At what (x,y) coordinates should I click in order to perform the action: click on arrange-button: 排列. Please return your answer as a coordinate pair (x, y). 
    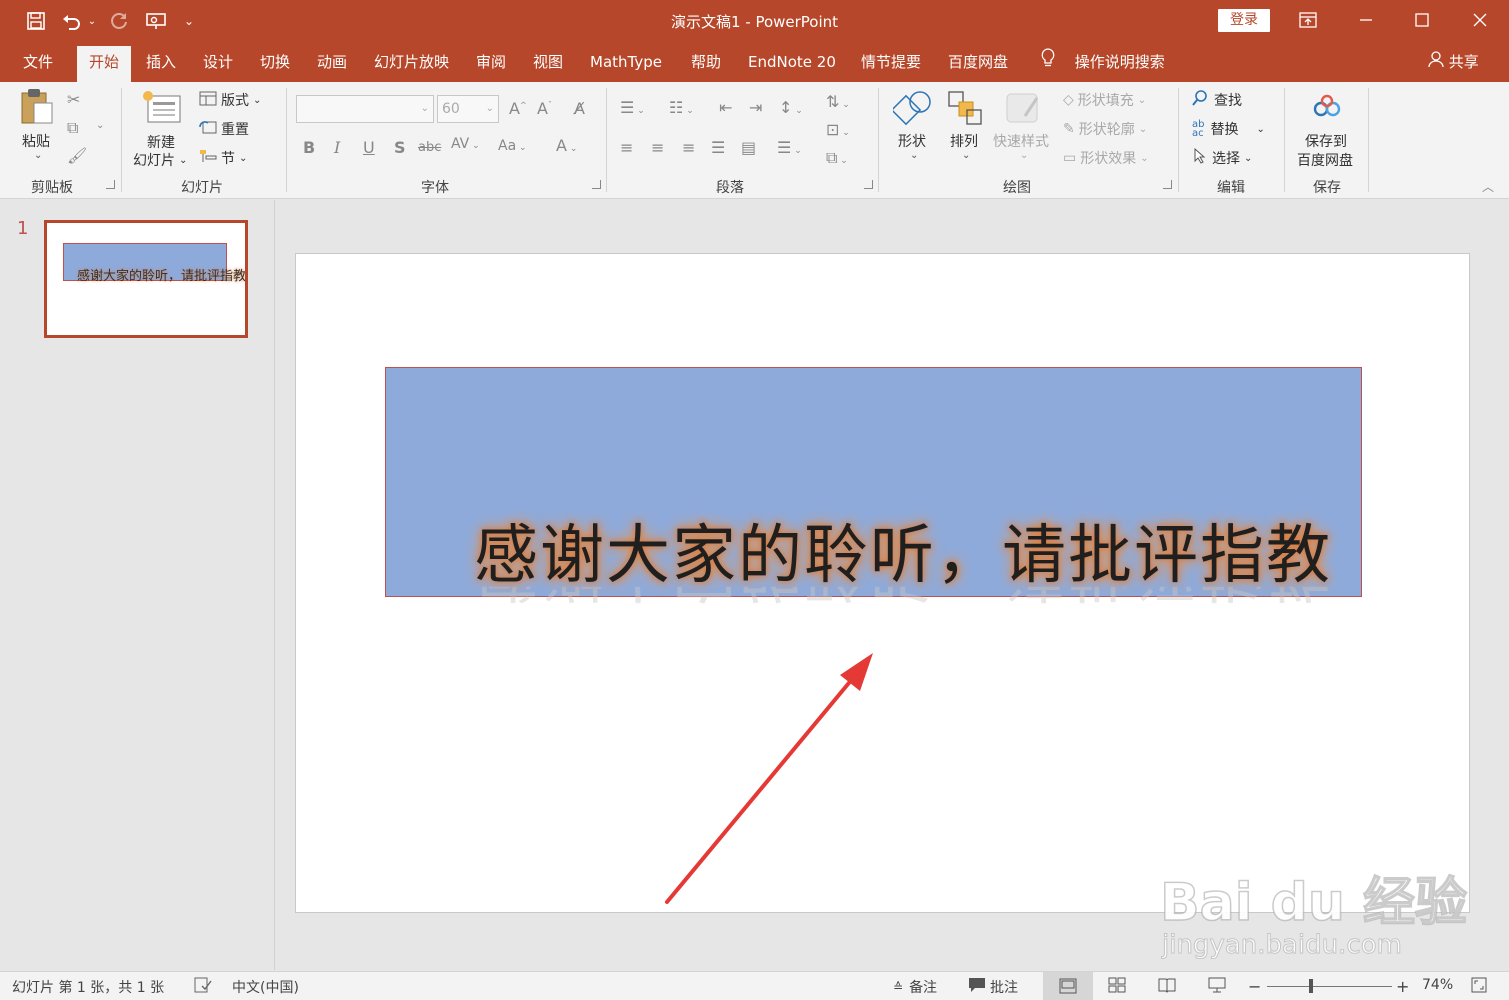
    Looking at the image, I should click on (964, 141).